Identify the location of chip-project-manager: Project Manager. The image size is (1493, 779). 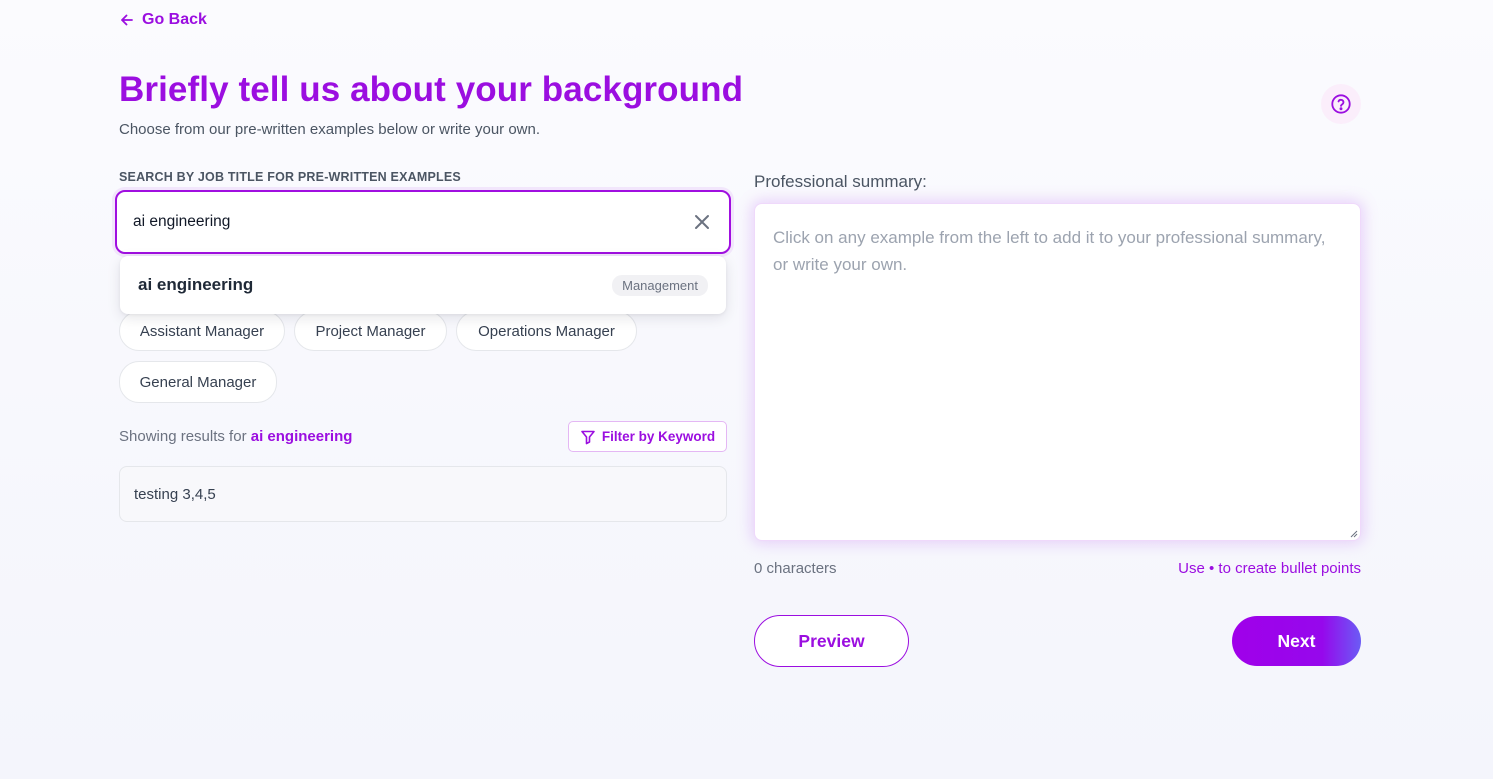
(370, 331).